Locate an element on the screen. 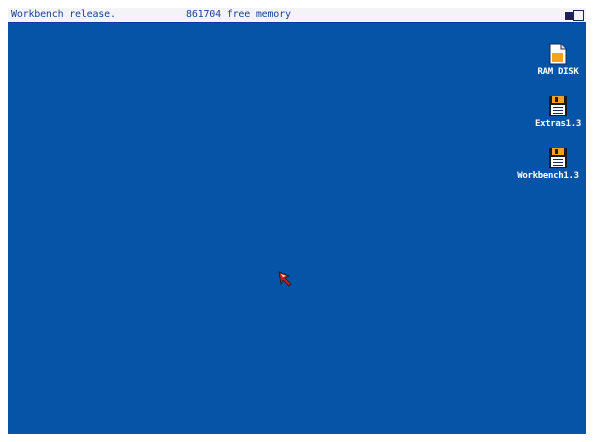 Image resolution: width=595 pixels, height=442 pixels. drive-label-extras: Extras1.3 is located at coordinates (558, 124).